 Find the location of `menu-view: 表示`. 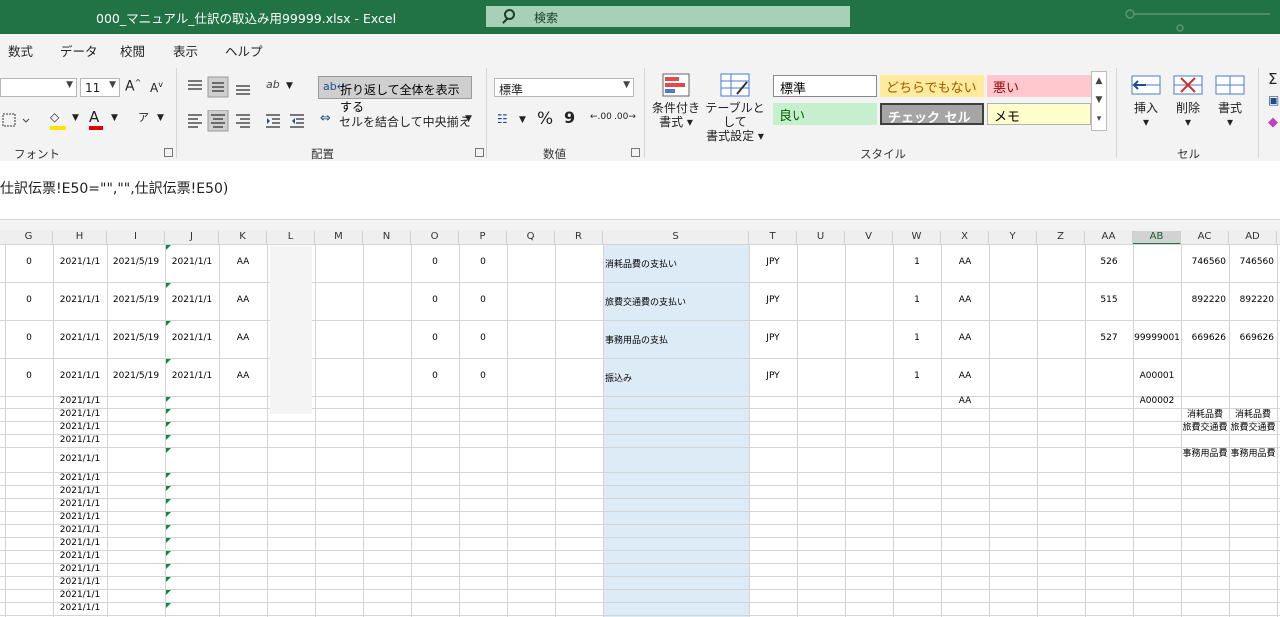

menu-view: 表示 is located at coordinates (185, 50).